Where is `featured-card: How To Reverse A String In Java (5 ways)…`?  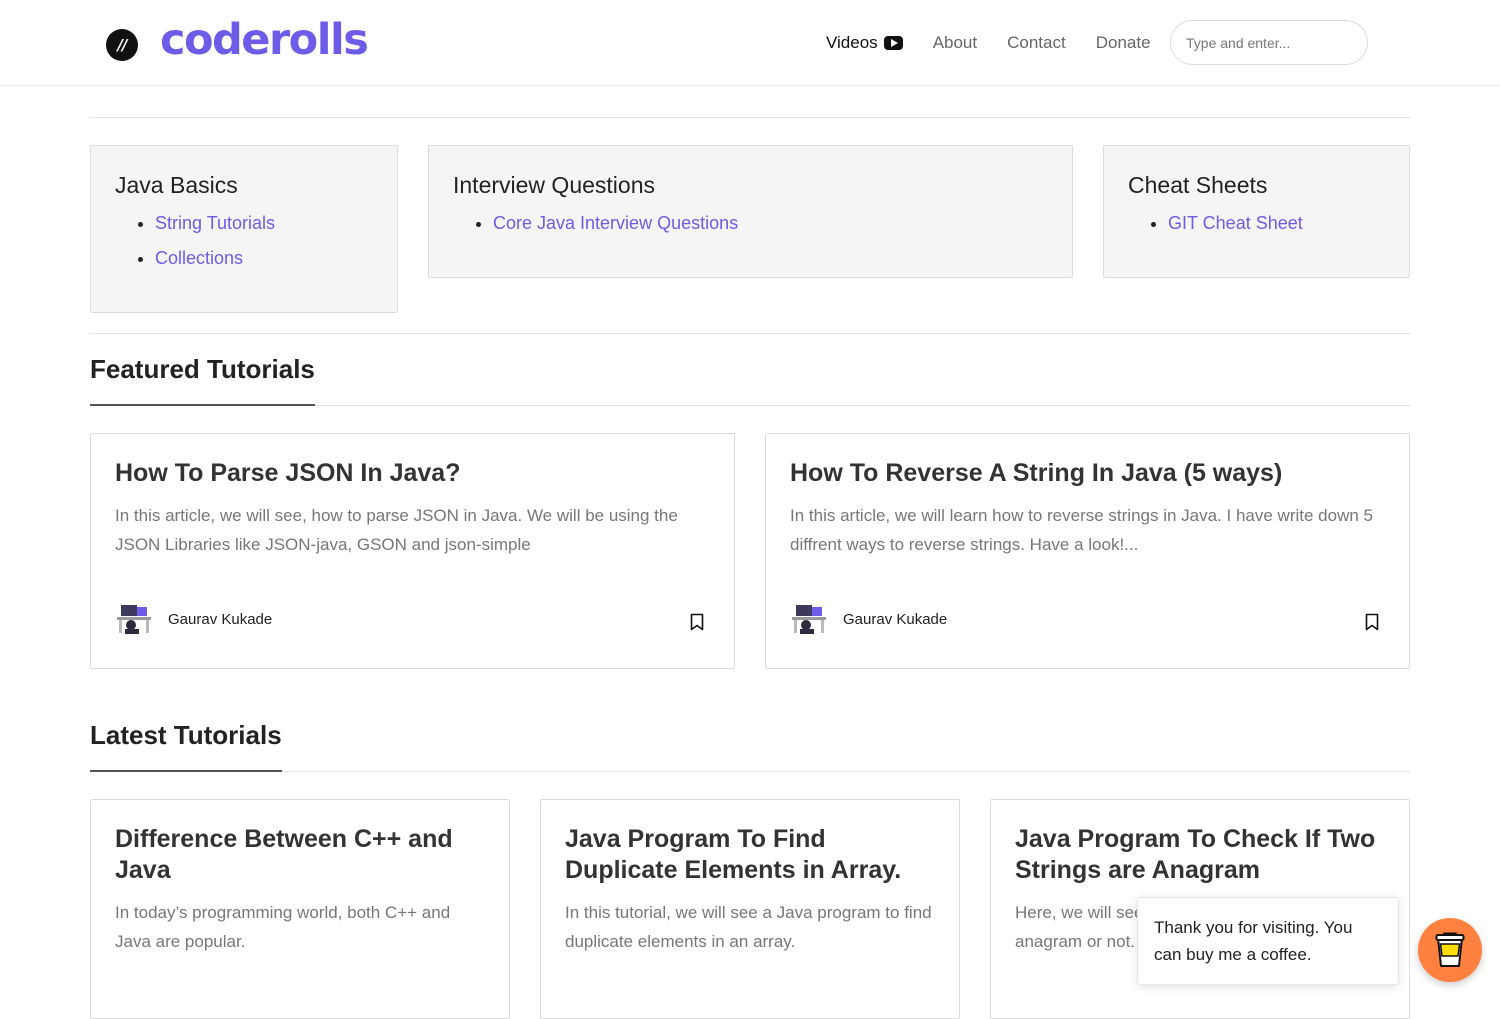 featured-card: How To Reverse A String In Java (5 ways)… is located at coordinates (1087, 551).